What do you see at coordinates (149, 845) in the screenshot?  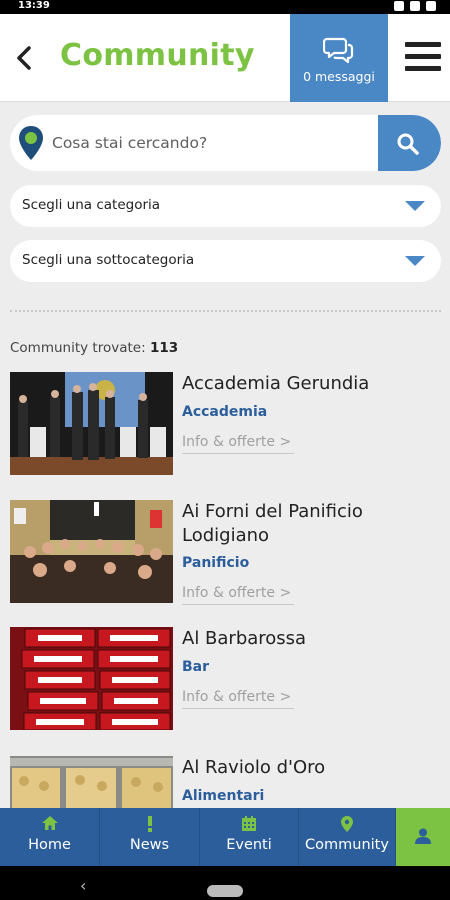 I see `nav-news-label: News` at bounding box center [149, 845].